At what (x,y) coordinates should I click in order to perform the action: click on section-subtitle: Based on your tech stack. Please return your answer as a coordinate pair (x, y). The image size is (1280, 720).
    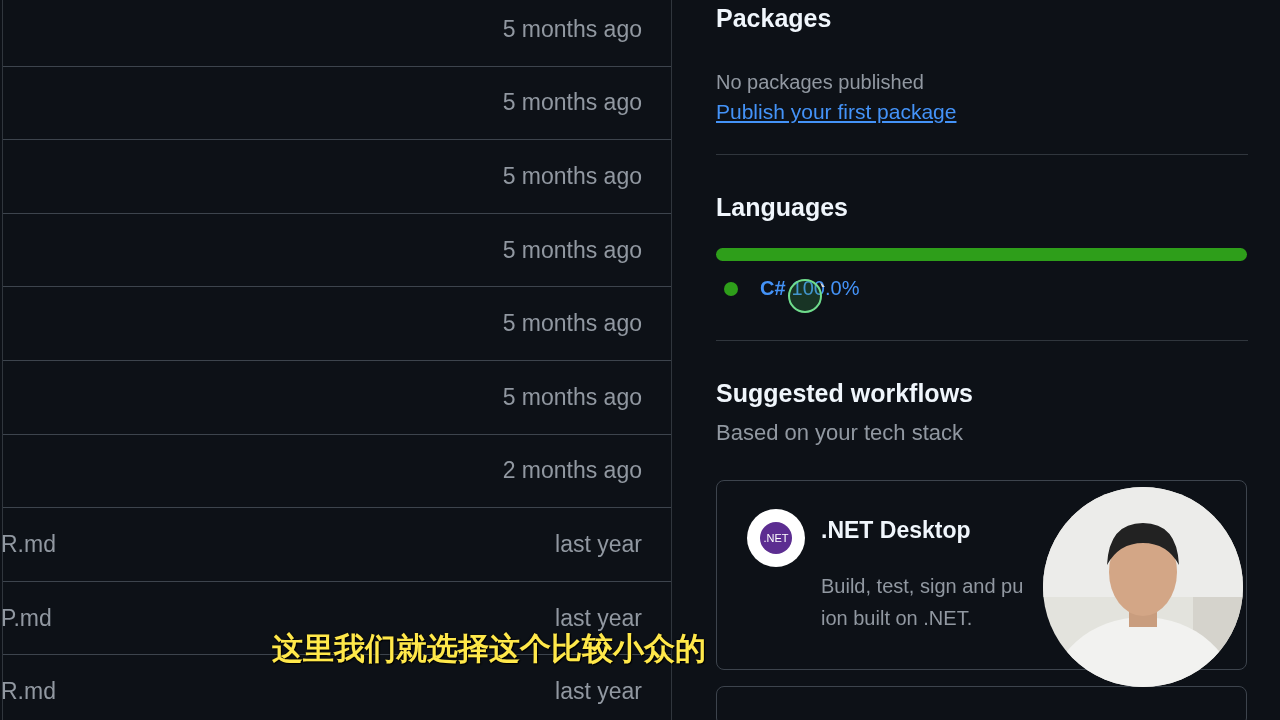
    Looking at the image, I should click on (840, 433).